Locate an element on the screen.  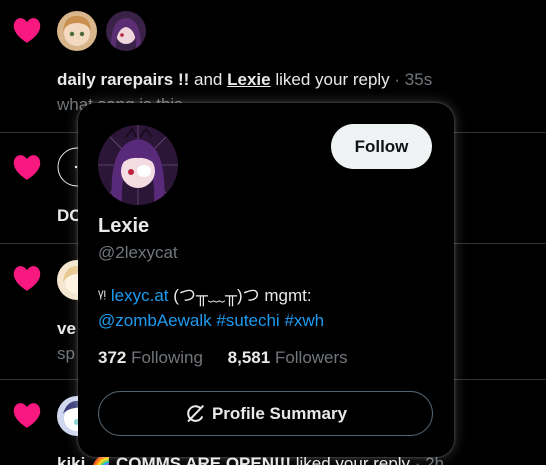
profile-handle: @2lexycat is located at coordinates (138, 253).